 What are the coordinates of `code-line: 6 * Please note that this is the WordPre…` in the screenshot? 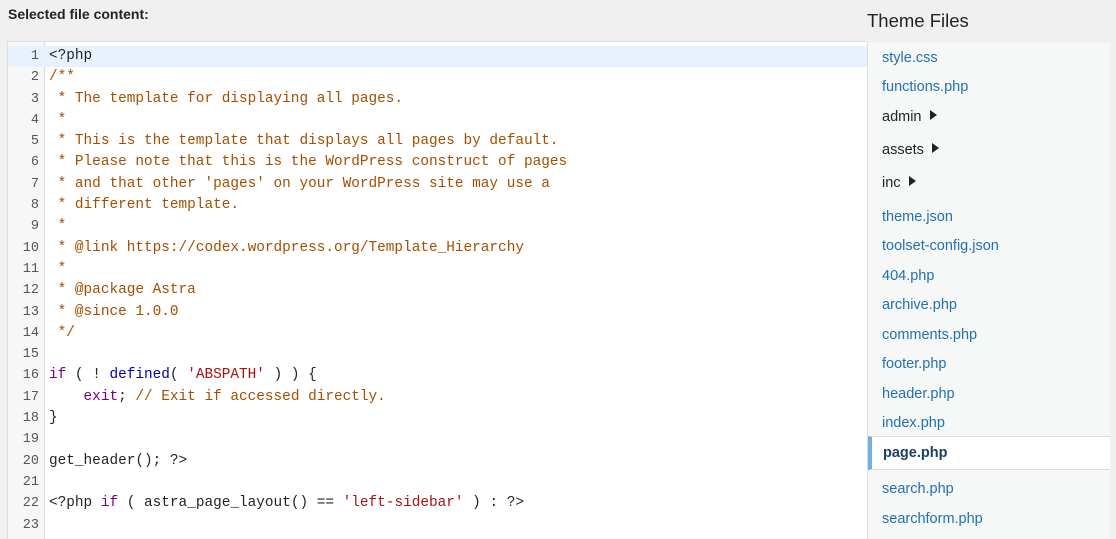 It's located at (437, 162).